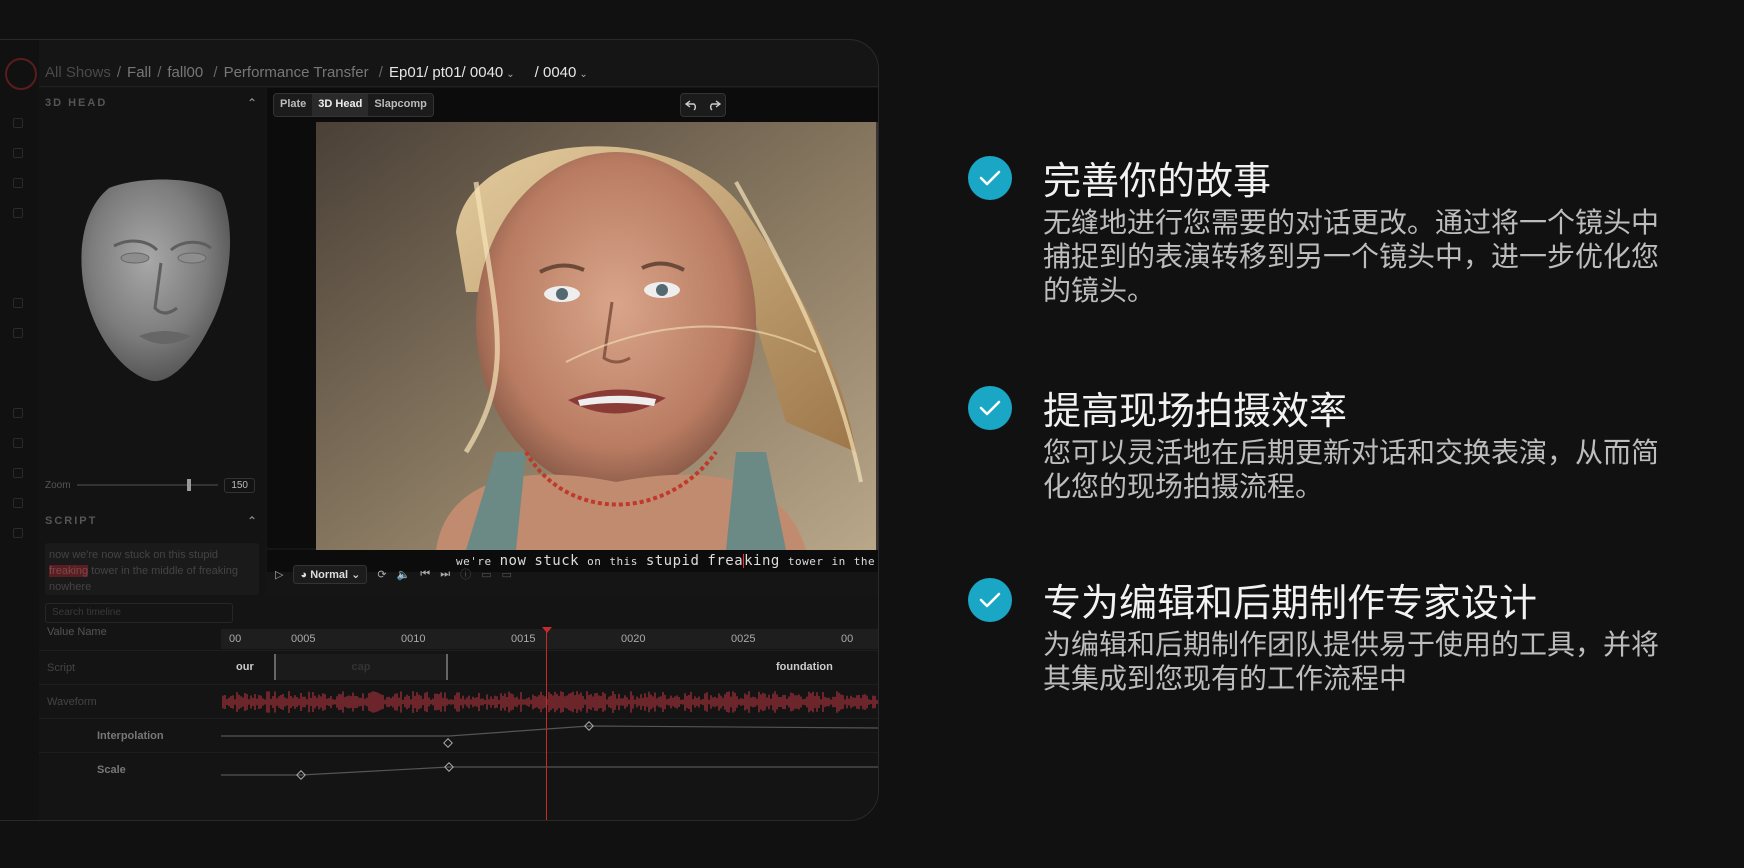 The image size is (1744, 868). I want to click on timeline-row-waveform: Waveform, so click(458, 701).